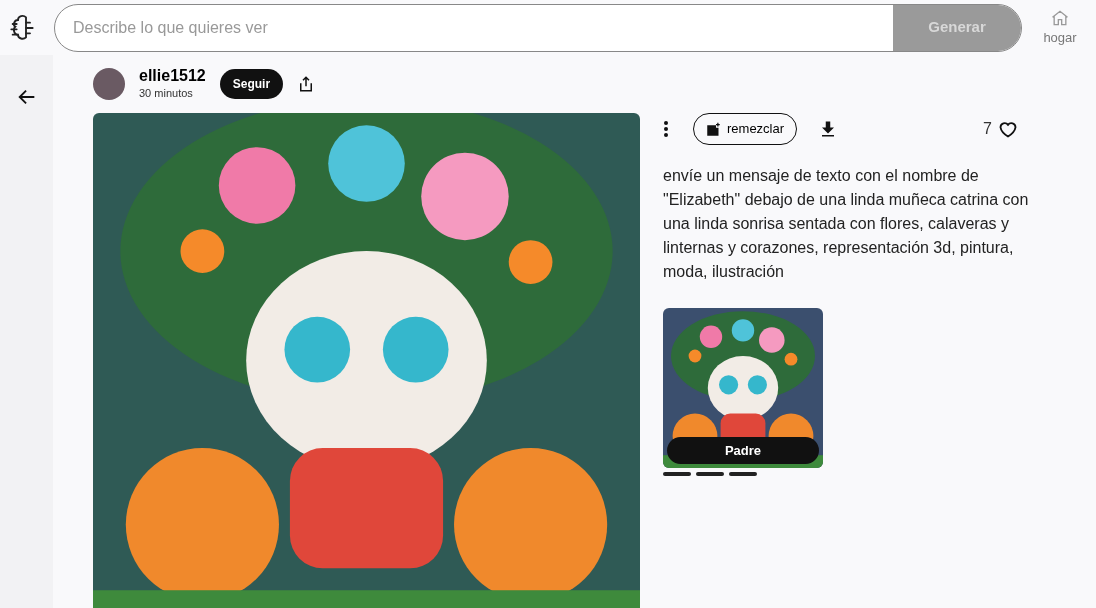 This screenshot has height=608, width=1096. What do you see at coordinates (743, 388) in the screenshot?
I see `parent-thumbnail: Padre` at bounding box center [743, 388].